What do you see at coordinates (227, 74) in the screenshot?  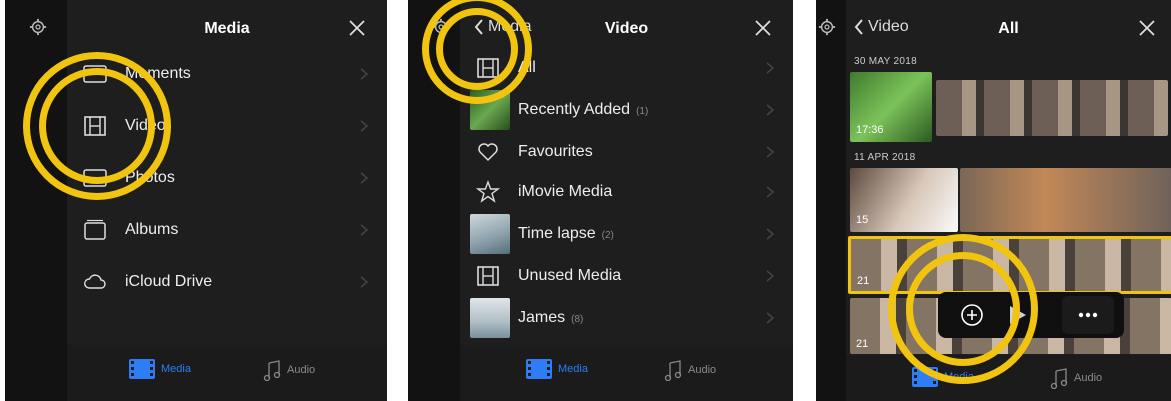 I see `list-item-moments: Moments` at bounding box center [227, 74].